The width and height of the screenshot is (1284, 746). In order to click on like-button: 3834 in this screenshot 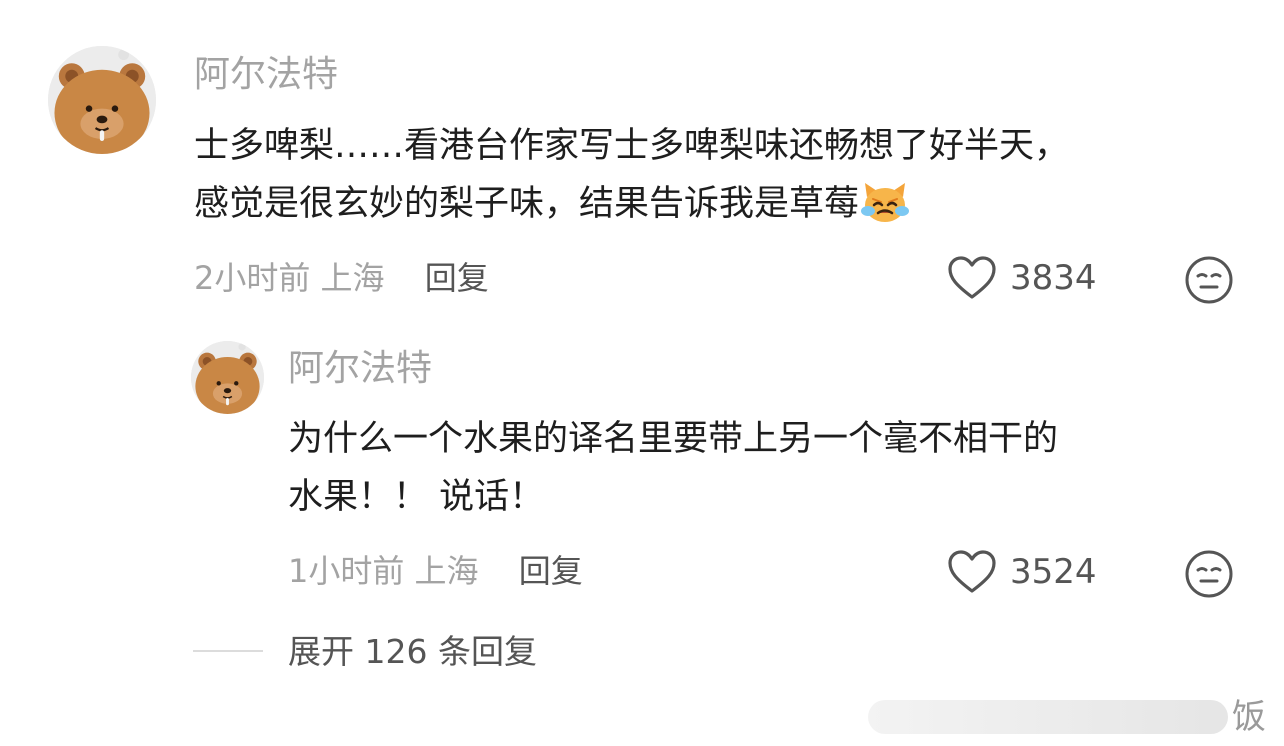, I will do `click(1021, 278)`.